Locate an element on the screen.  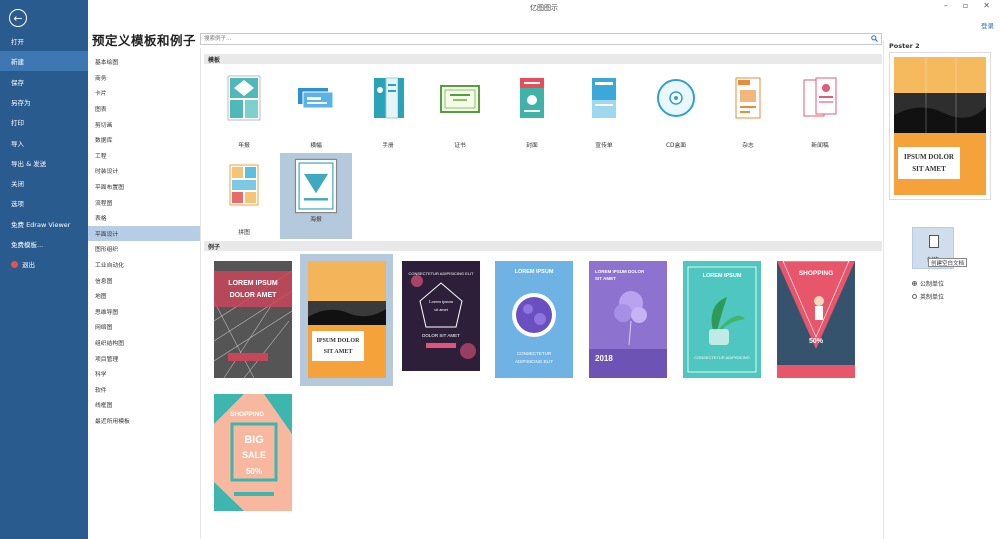
example-line: LOREM IPSUM is located at coordinates (253, 283).